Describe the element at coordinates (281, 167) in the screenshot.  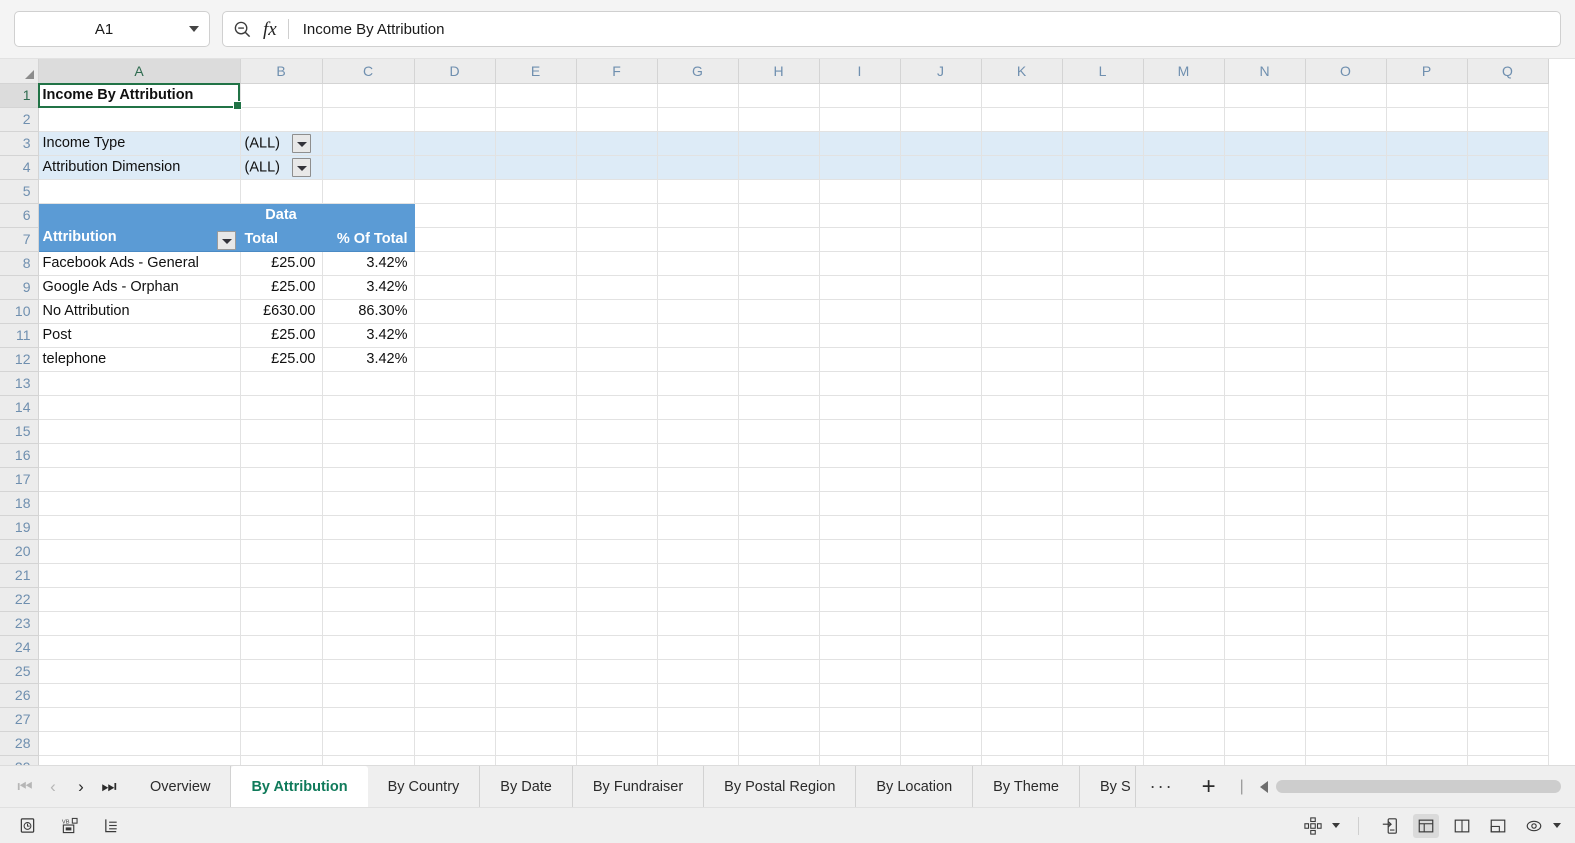
I see `filter-value-2: (ALL)` at that location.